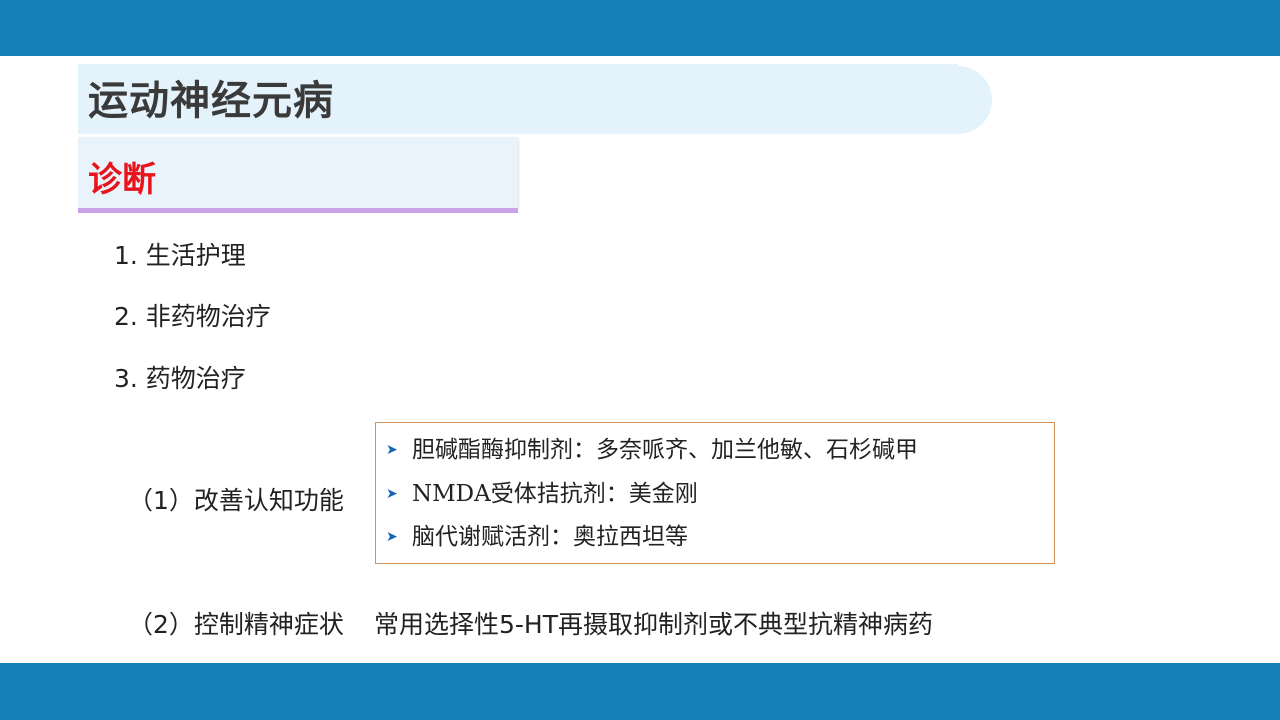 The width and height of the screenshot is (1280, 720). I want to click on sub-item-psychiatric: （2）控制精神症状, so click(236, 624).